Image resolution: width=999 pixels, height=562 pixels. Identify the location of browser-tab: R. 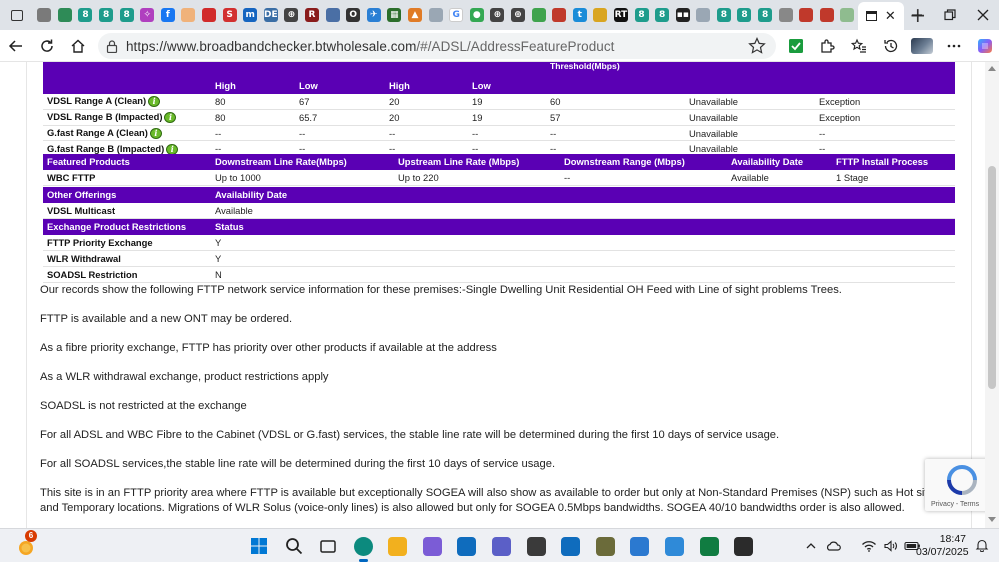
(312, 15).